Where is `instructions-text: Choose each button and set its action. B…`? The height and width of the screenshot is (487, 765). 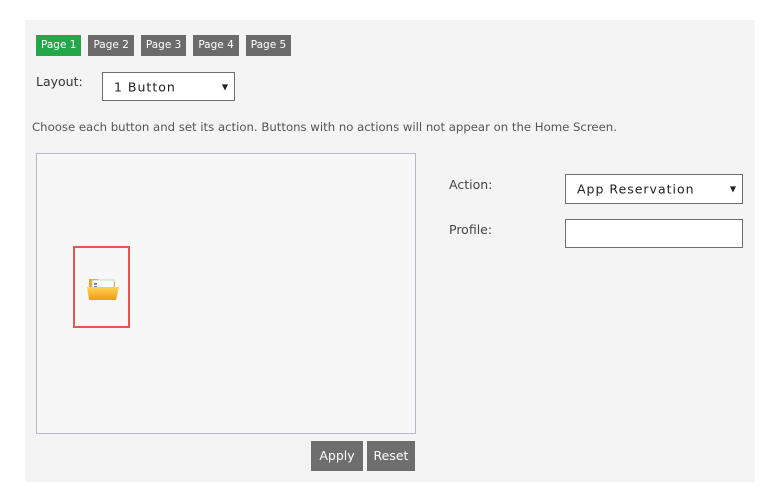
instructions-text: Choose each button and set its action. B… is located at coordinates (324, 127).